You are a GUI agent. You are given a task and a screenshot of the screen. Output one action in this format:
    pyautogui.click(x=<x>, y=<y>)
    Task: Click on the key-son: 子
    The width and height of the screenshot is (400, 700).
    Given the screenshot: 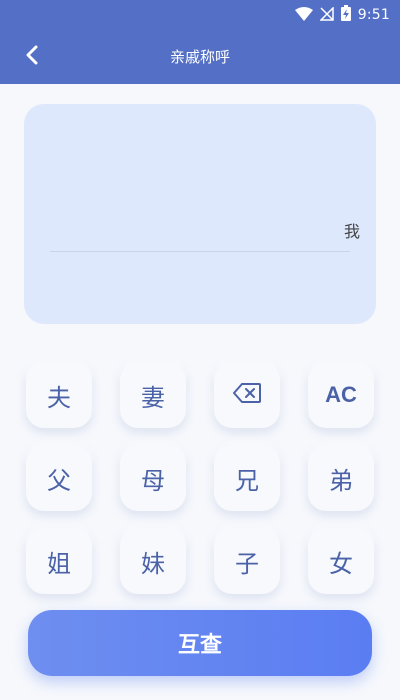 What is the action you would take?
    pyautogui.click(x=247, y=561)
    